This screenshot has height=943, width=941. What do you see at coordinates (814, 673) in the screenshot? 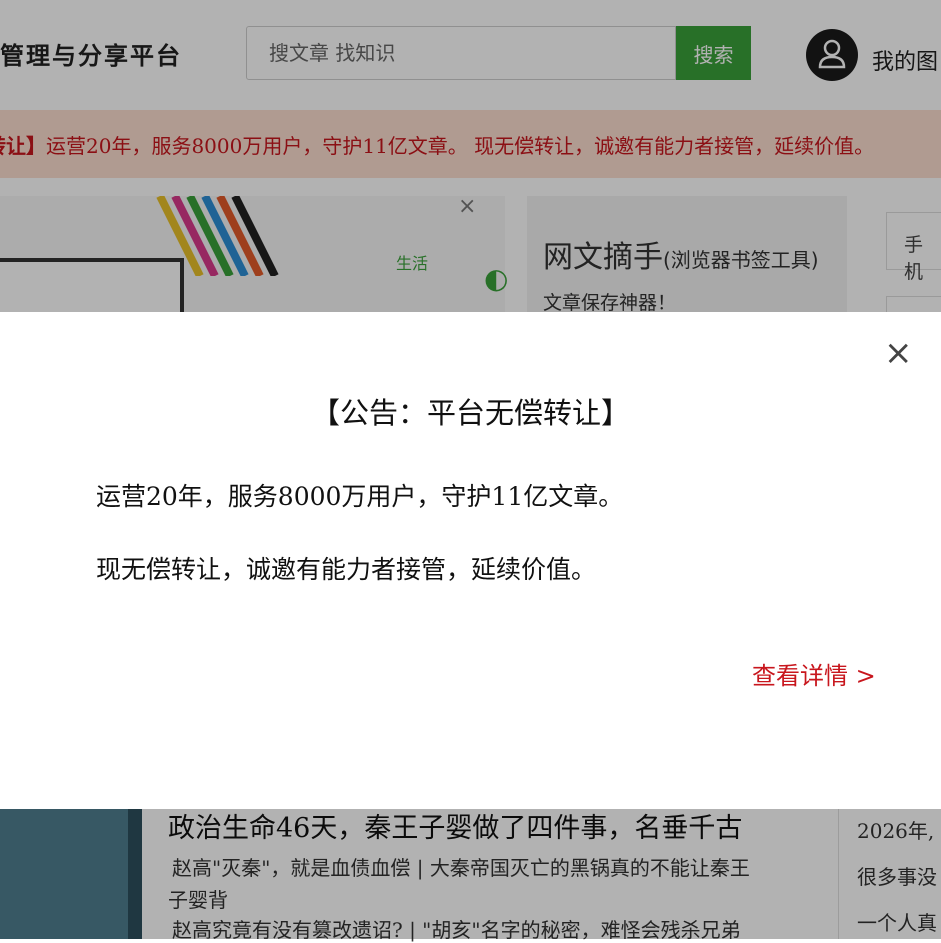
I see `view-details-link: 查看详情 >` at bounding box center [814, 673].